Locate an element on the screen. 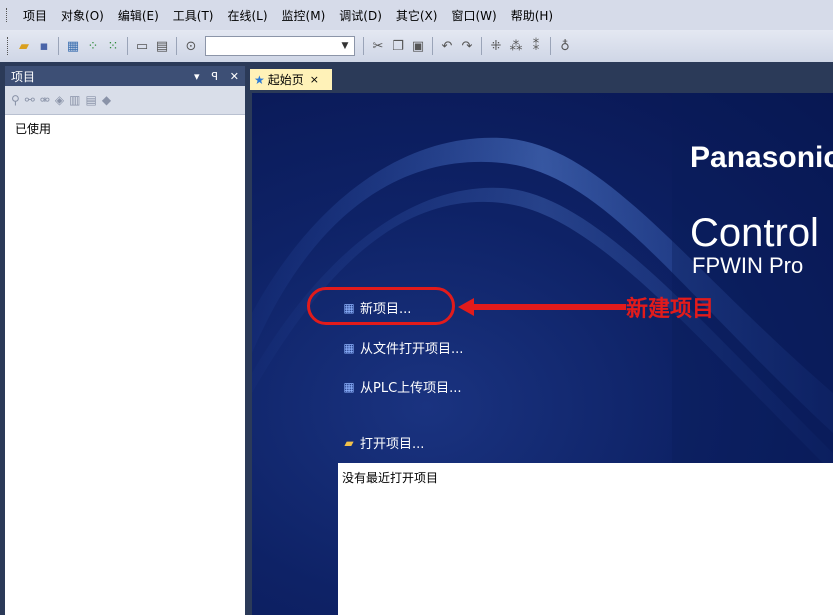  menu-other: 其它(X) is located at coordinates (417, 15).